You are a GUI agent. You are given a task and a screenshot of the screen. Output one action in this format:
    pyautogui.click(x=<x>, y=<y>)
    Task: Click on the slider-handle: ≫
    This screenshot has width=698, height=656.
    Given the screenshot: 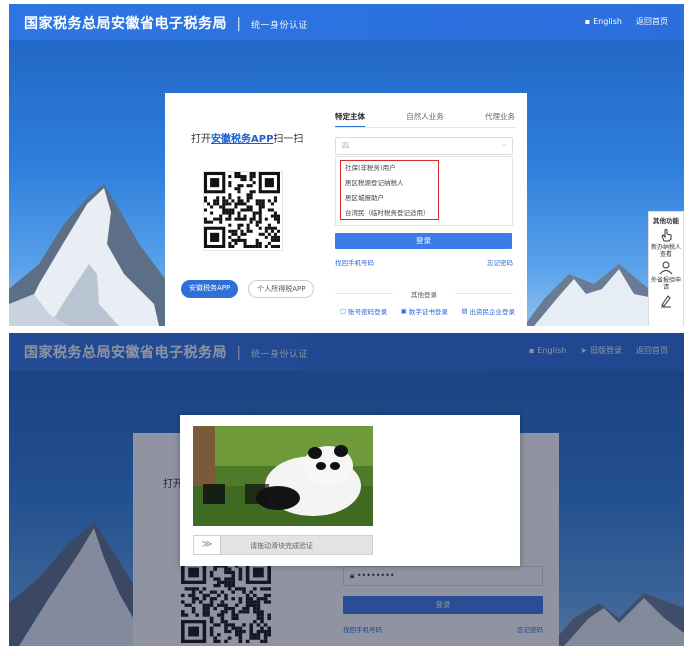 What is the action you would take?
    pyautogui.click(x=207, y=545)
    